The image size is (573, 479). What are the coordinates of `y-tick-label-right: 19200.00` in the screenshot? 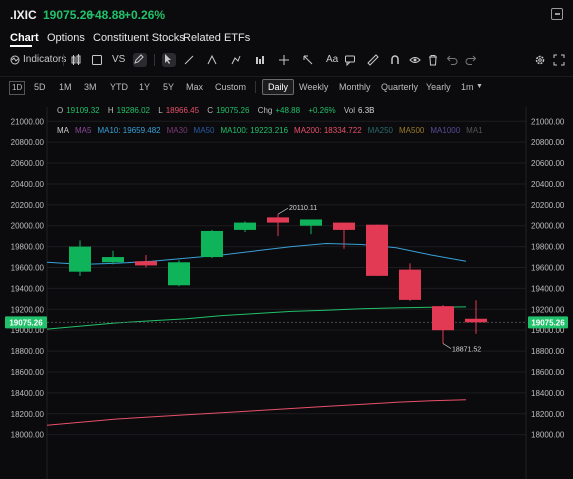 It's located at (548, 309).